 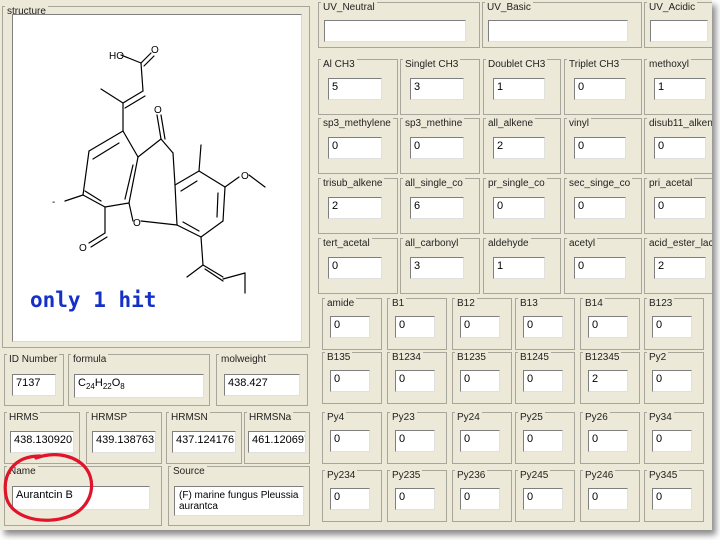 I want to click on b-field-2: 0, so click(x=480, y=327).